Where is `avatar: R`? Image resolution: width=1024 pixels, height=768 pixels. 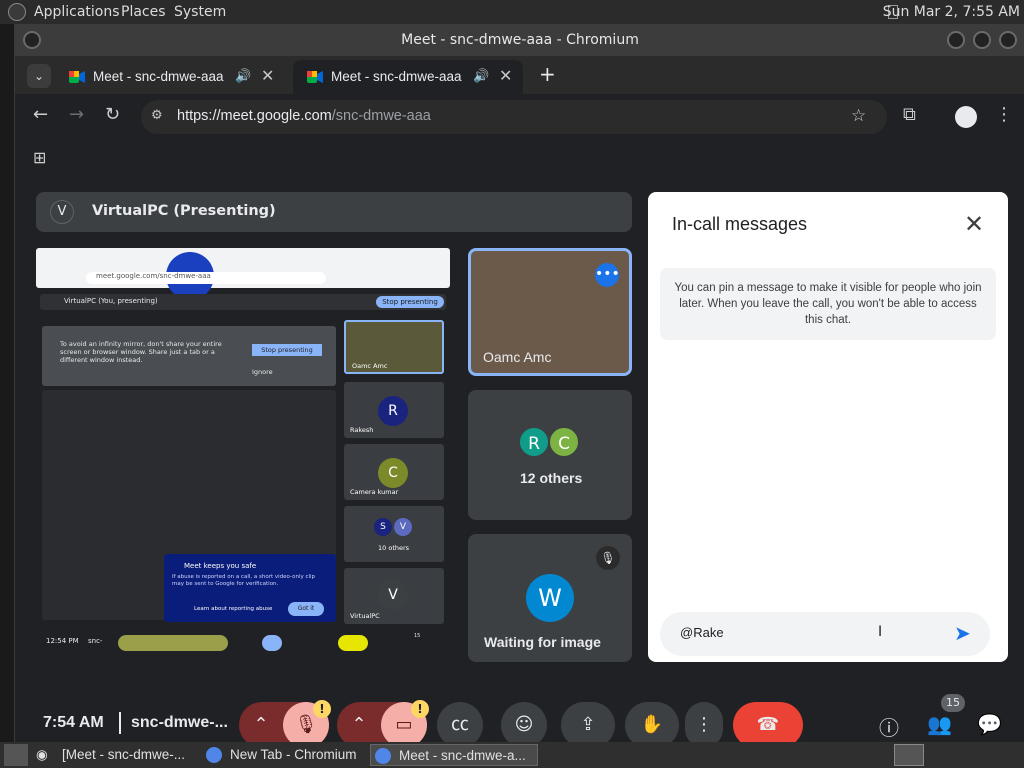 avatar: R is located at coordinates (534, 442).